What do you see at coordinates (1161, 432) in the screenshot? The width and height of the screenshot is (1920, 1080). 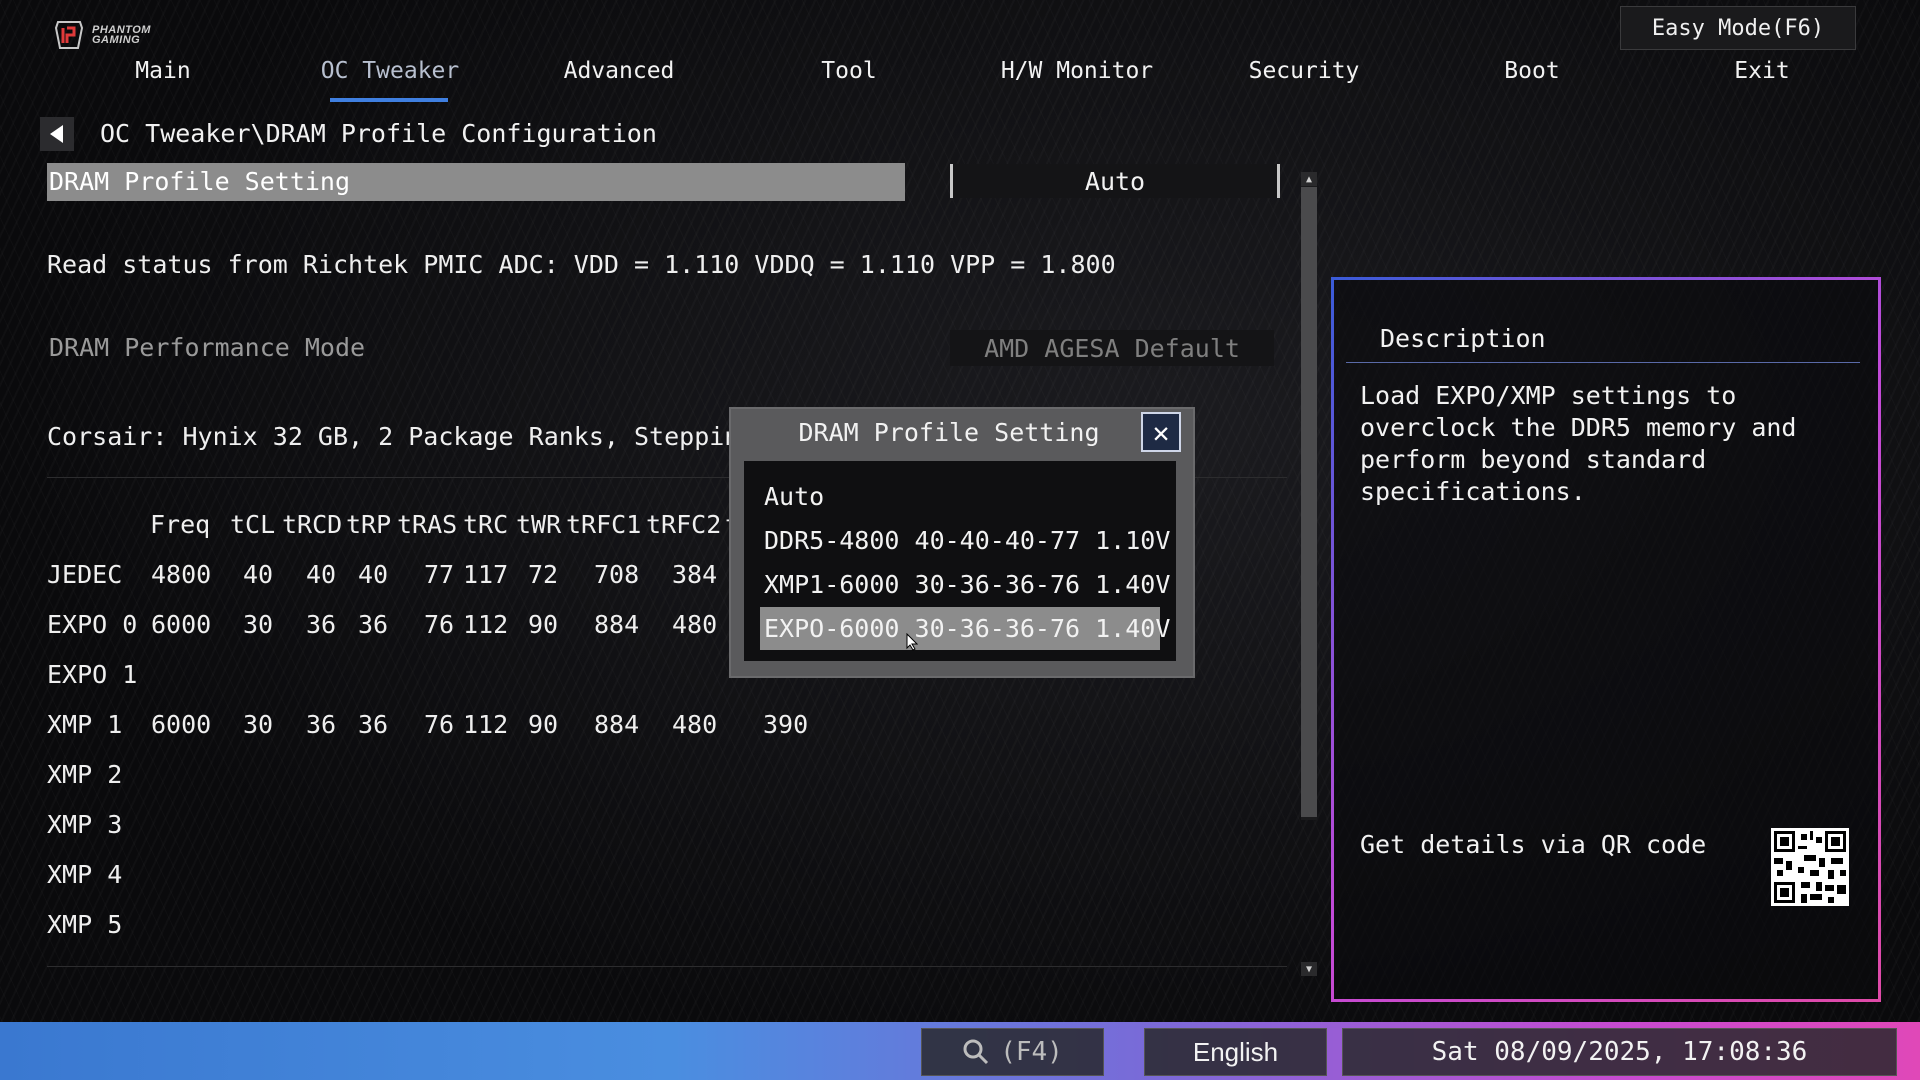 I see `close-icon: ✕` at bounding box center [1161, 432].